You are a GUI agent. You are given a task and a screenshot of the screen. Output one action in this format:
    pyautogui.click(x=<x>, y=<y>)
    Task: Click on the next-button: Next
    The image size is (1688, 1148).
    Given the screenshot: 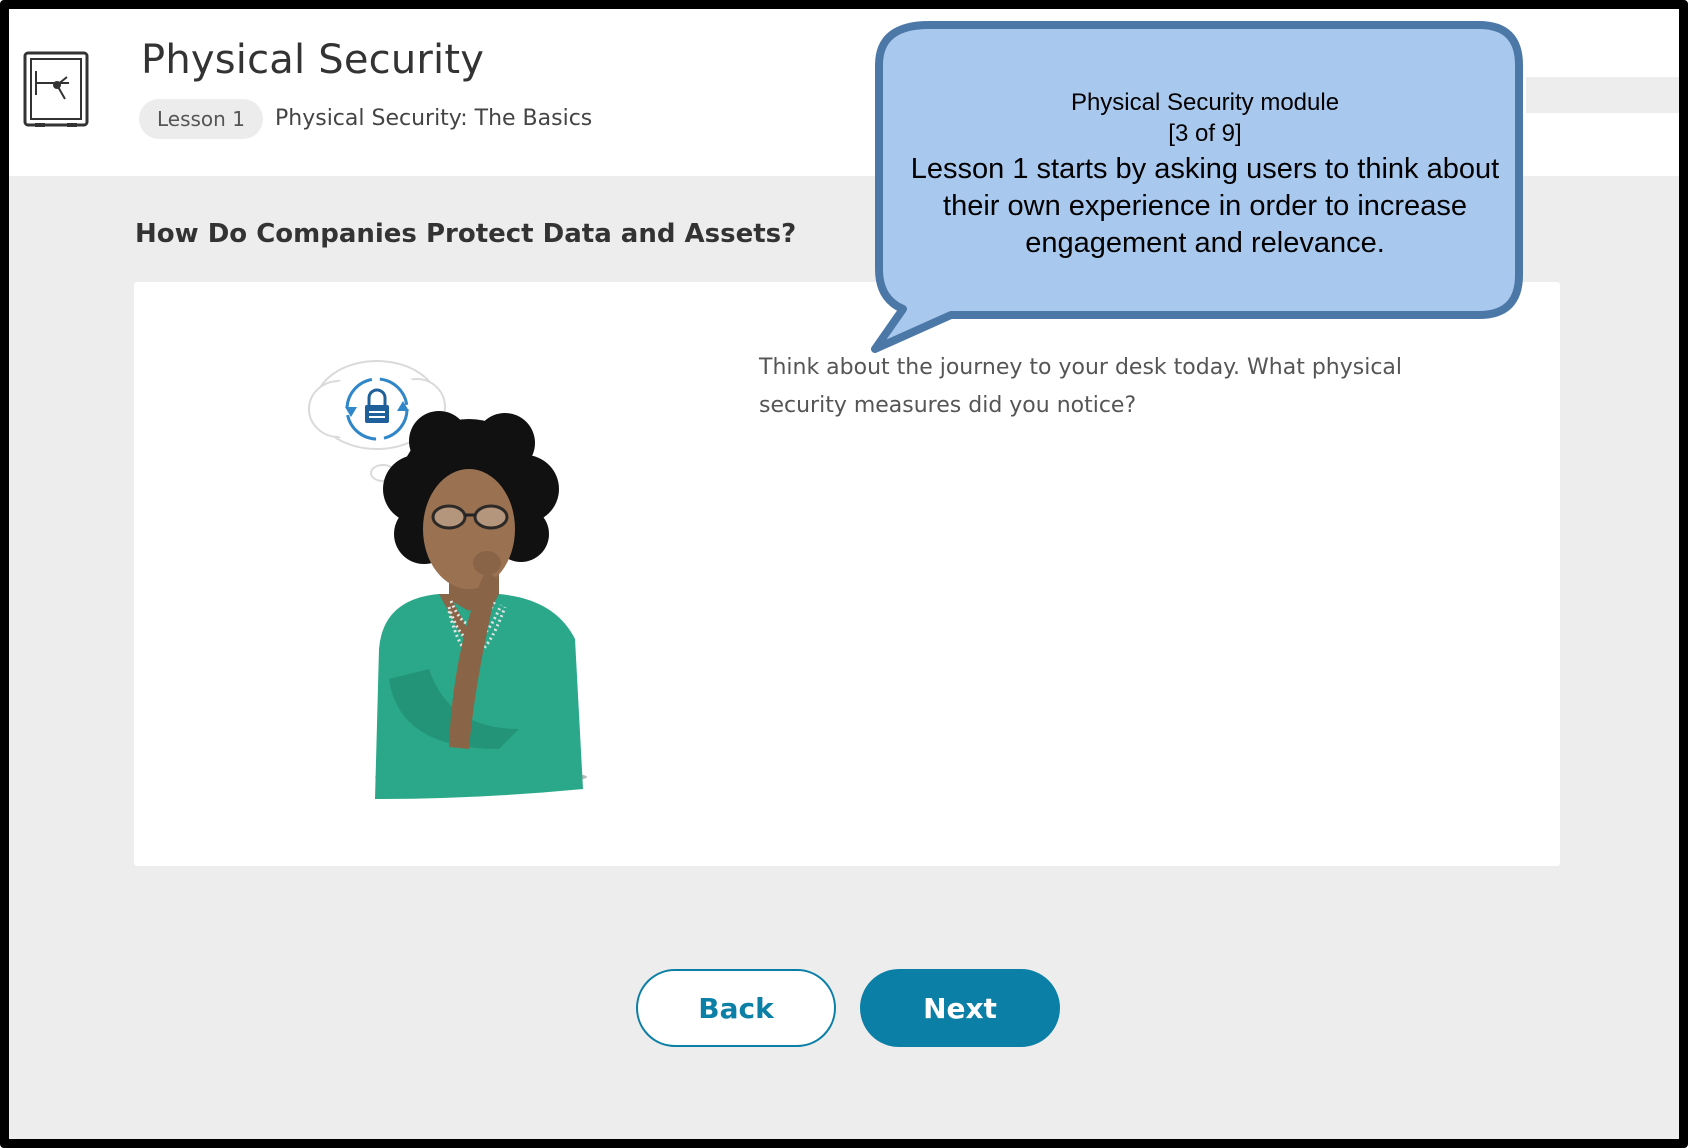 What is the action you would take?
    pyautogui.click(x=960, y=1008)
    